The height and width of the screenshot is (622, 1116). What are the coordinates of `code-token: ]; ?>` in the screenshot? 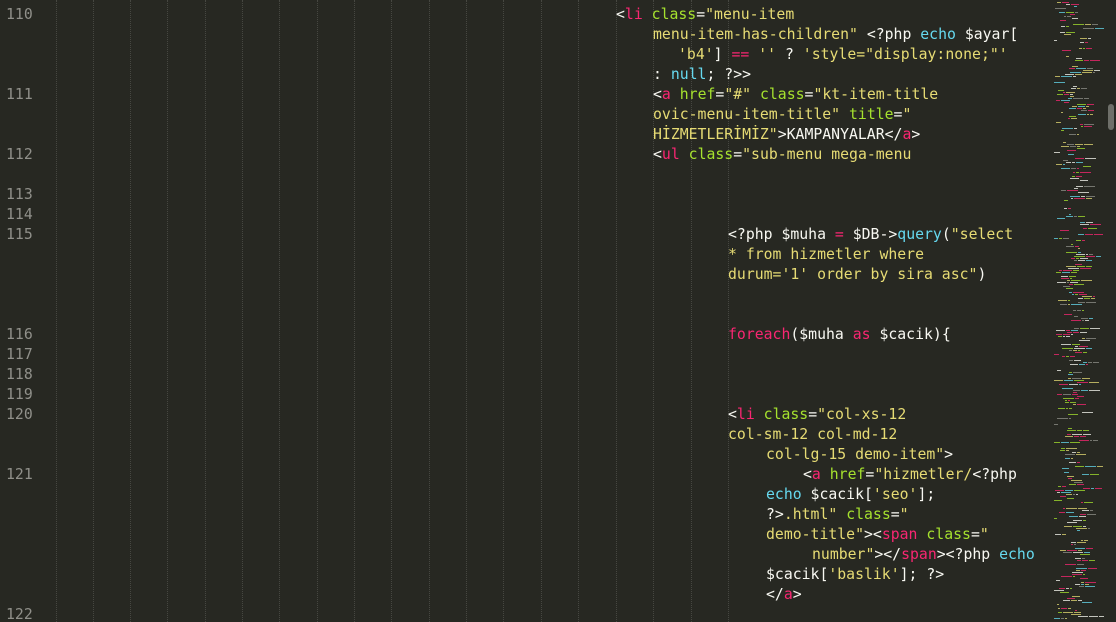 It's located at (922, 574).